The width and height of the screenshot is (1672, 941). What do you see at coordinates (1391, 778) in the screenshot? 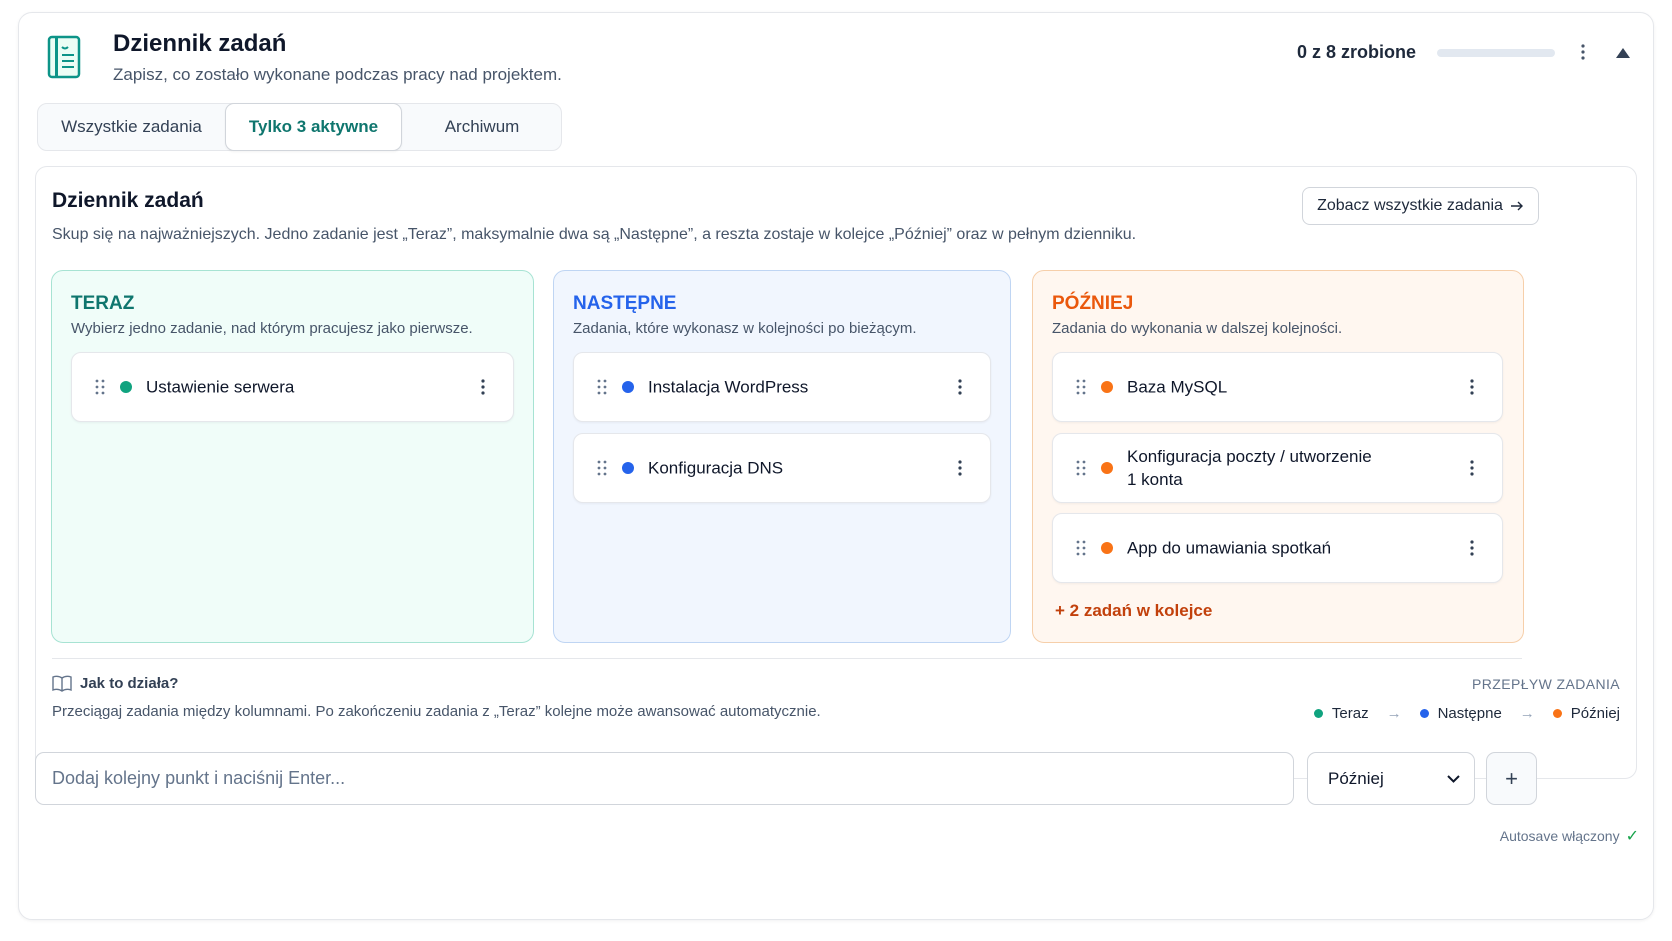
I see `column-select: Później` at bounding box center [1391, 778].